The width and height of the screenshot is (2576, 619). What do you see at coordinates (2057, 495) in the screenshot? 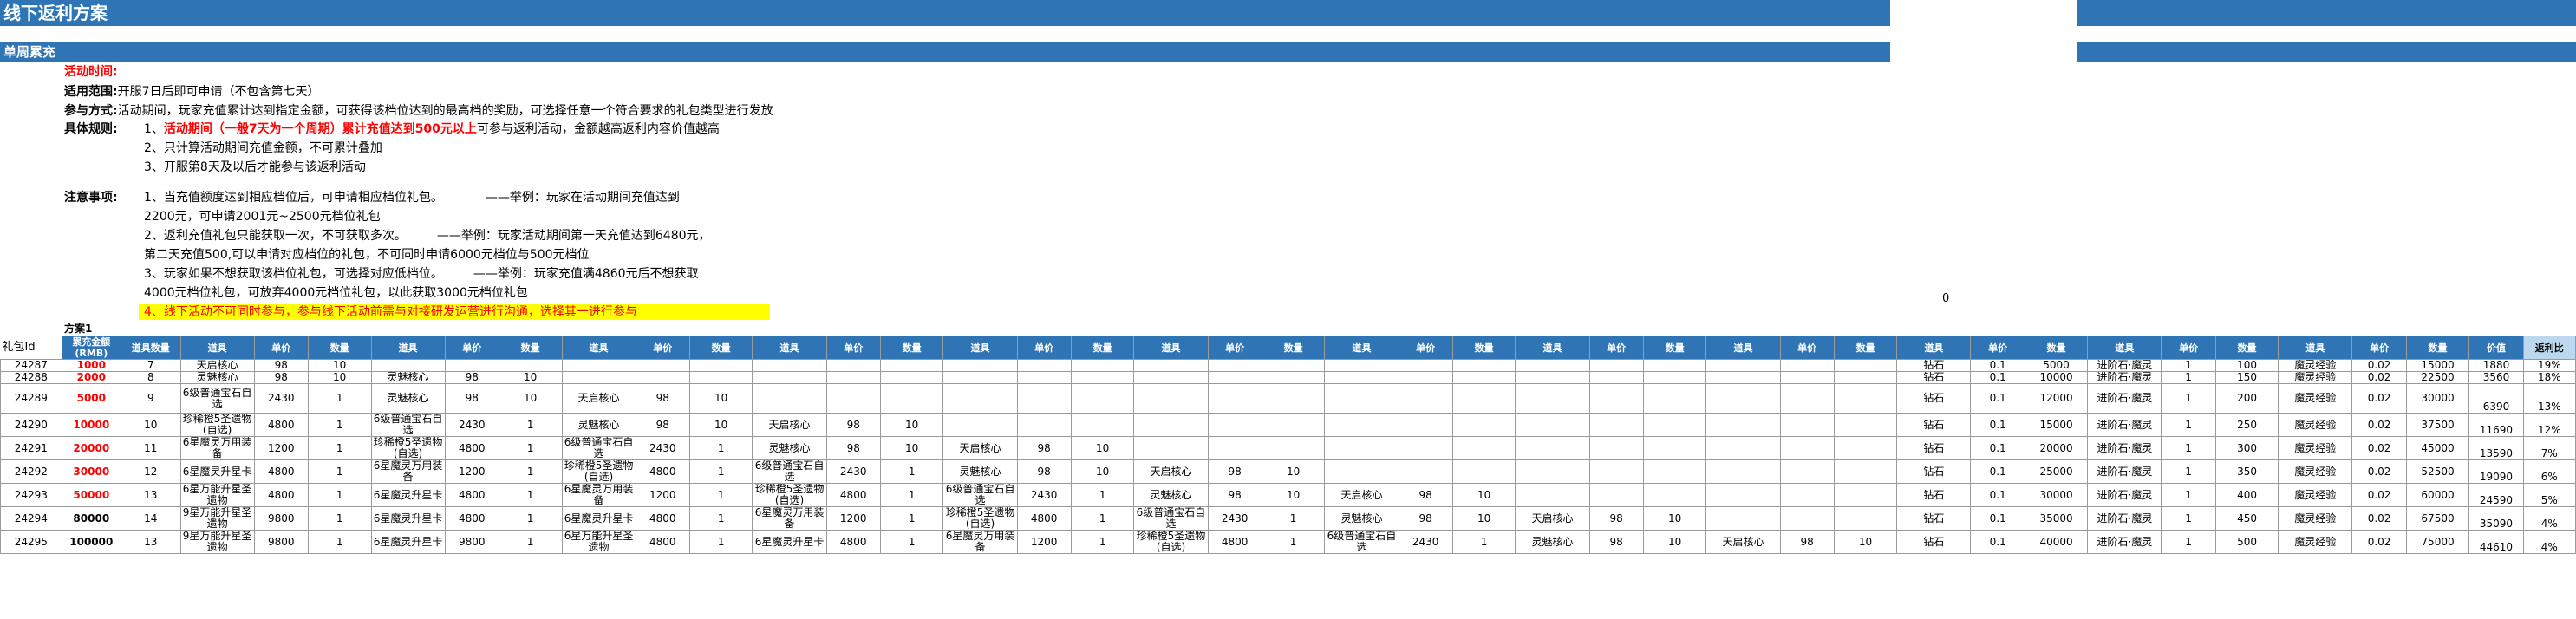
I see `item-qty-cell: 30000` at bounding box center [2057, 495].